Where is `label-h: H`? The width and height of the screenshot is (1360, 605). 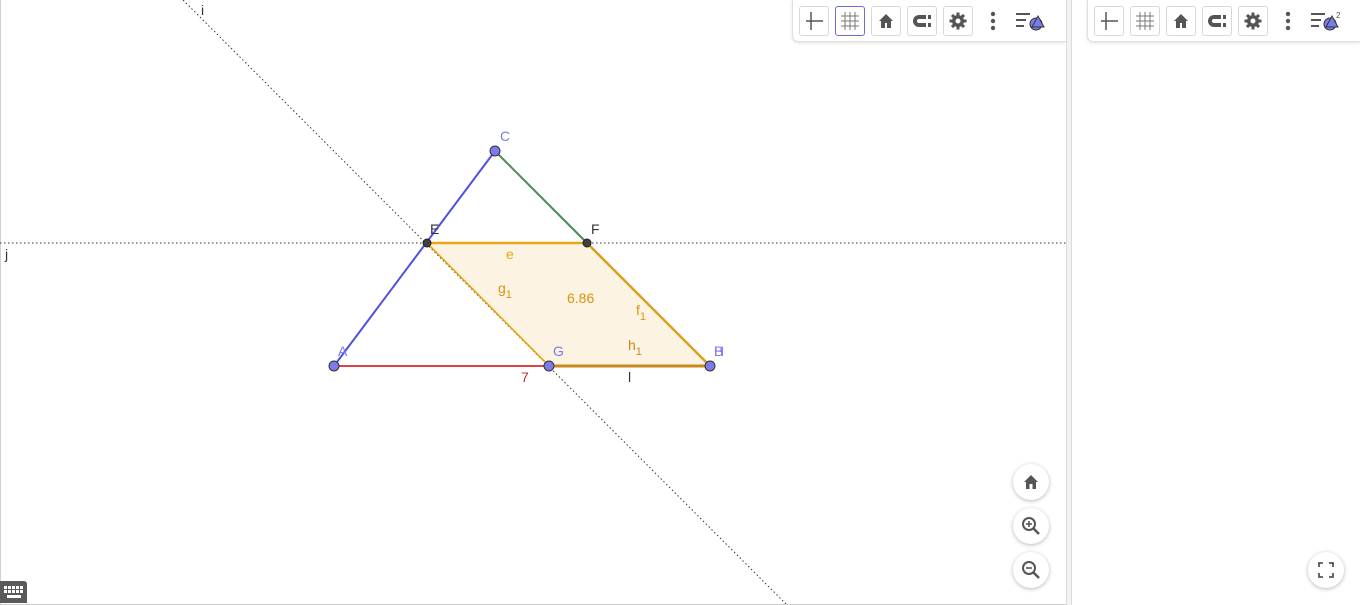 label-h: H is located at coordinates (719, 351).